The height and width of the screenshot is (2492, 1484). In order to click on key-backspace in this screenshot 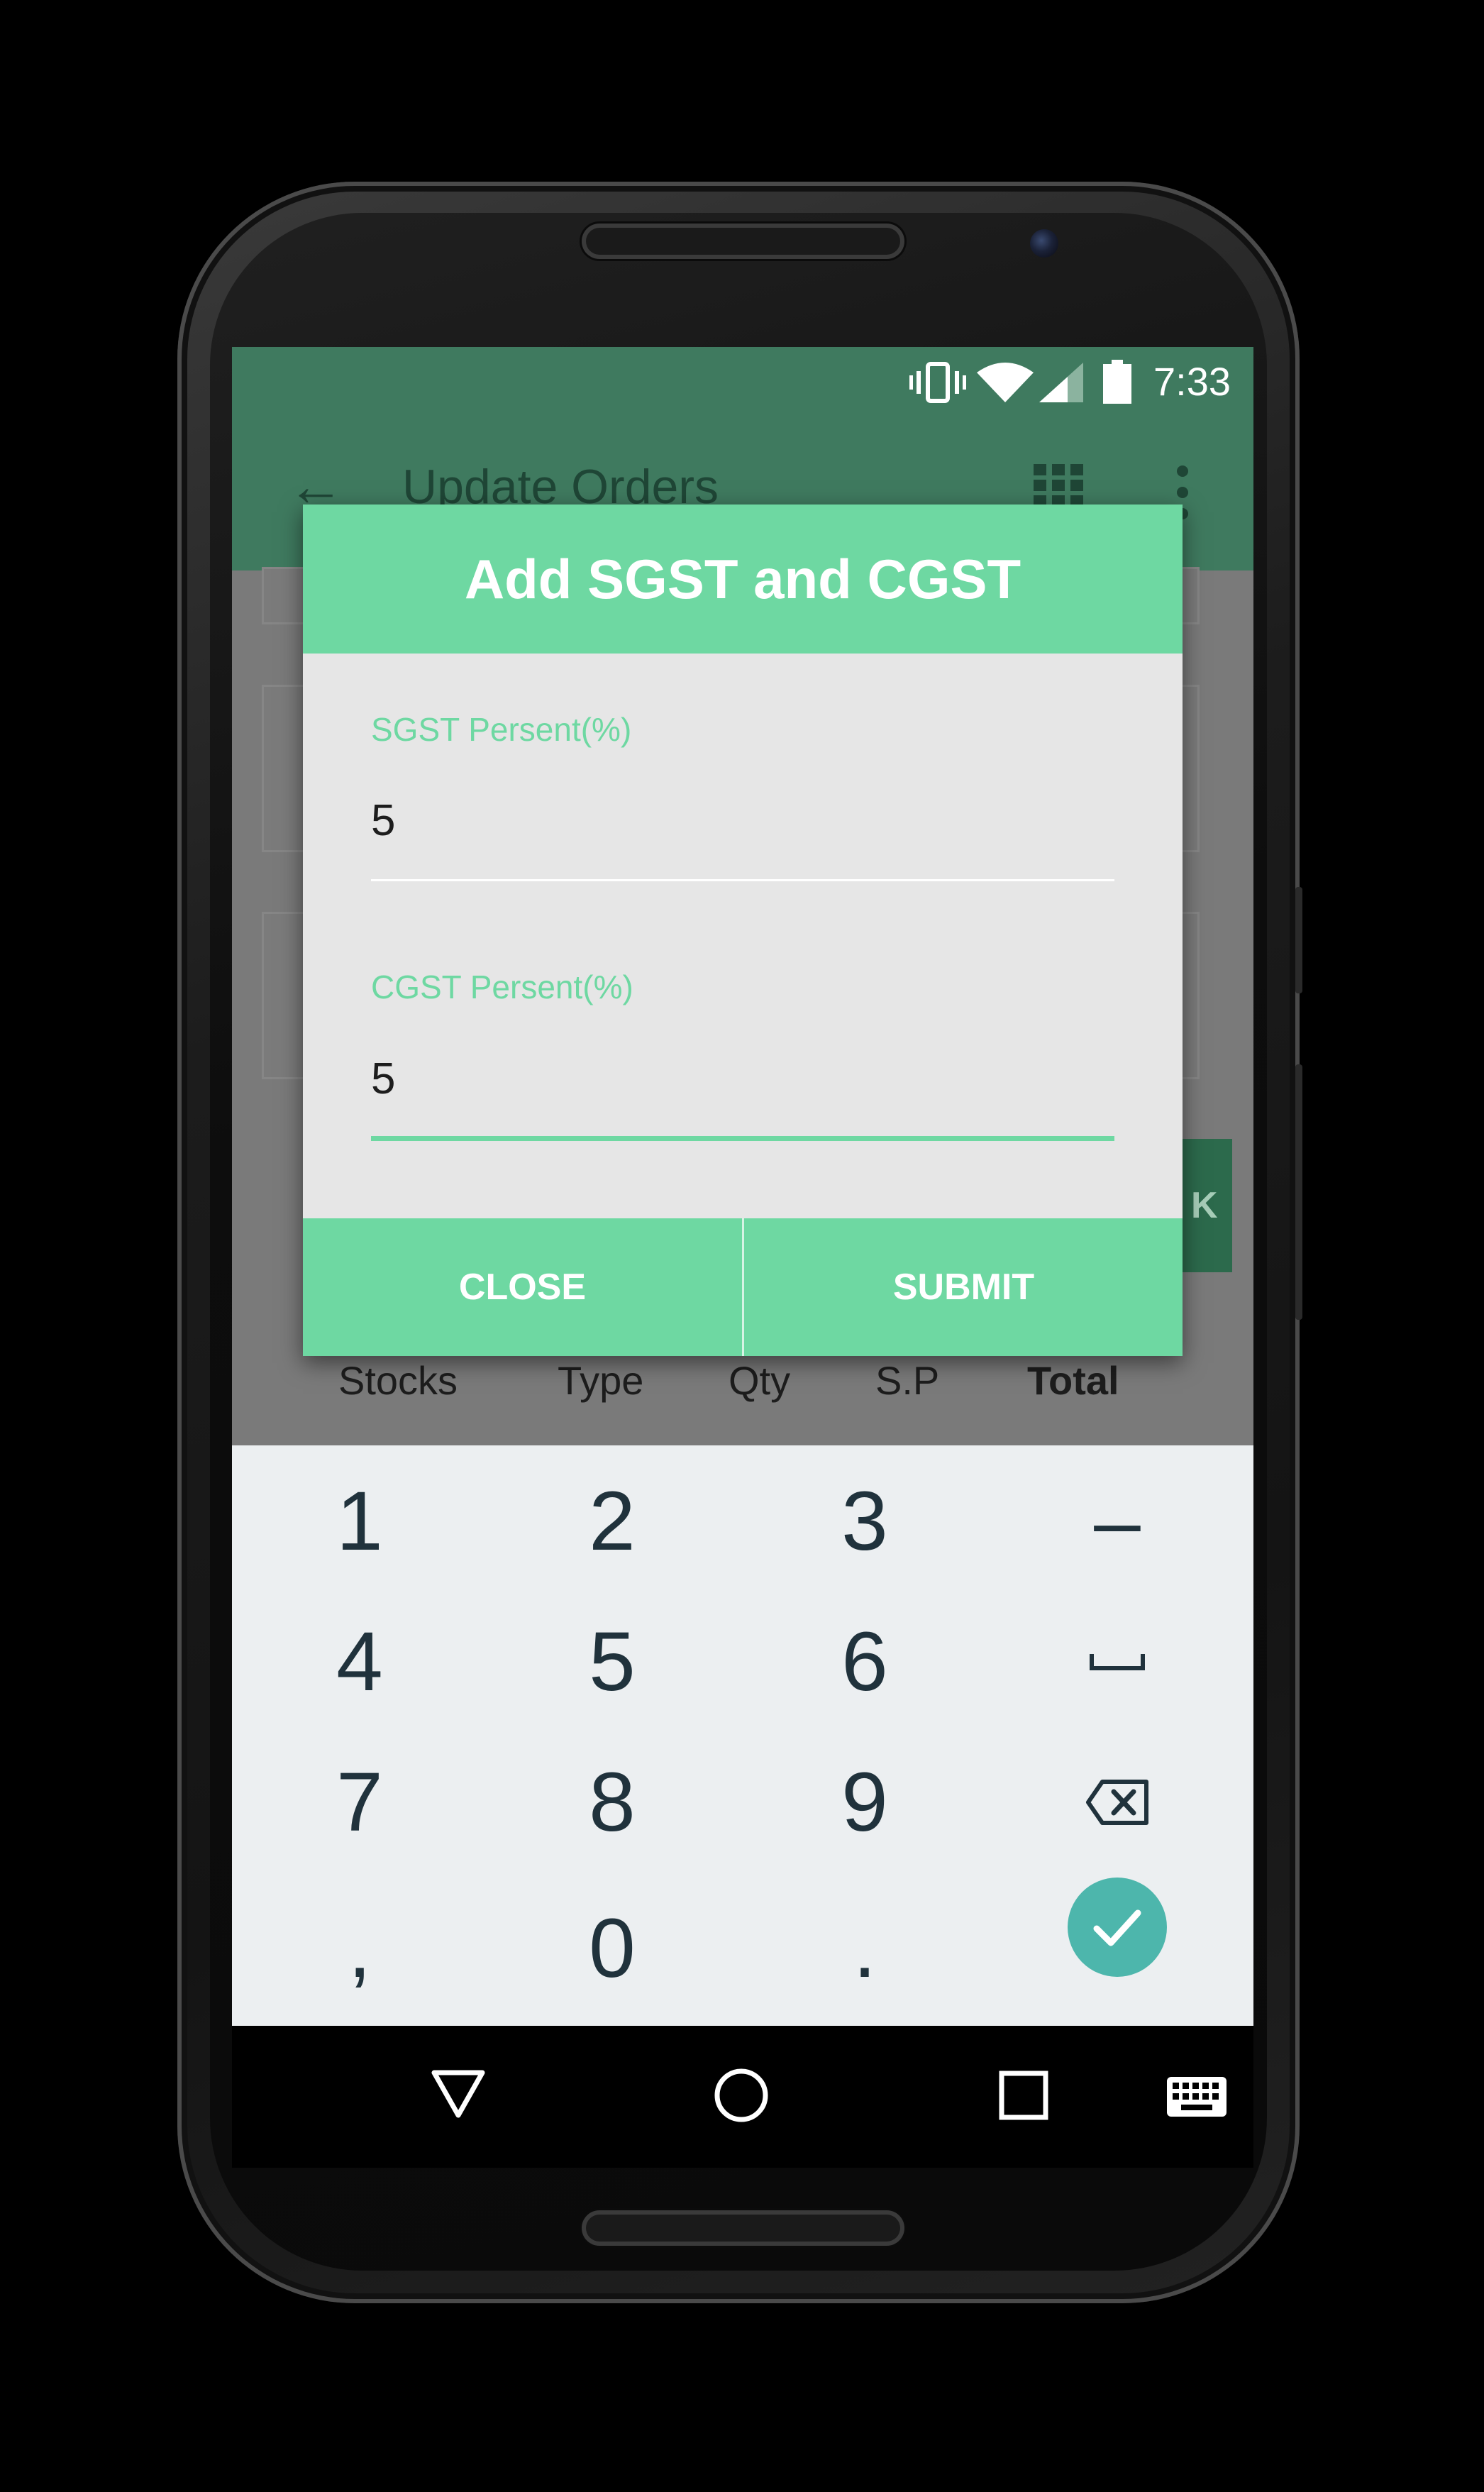, I will do `click(1117, 1802)`.